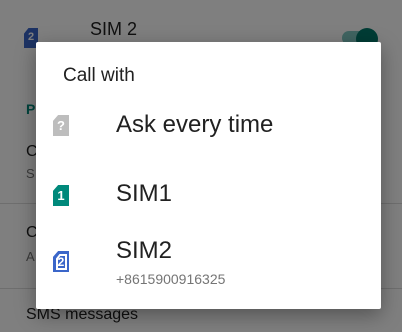 This screenshot has width=402, height=332. What do you see at coordinates (61, 125) in the screenshot?
I see `sim-question-icon: ?` at bounding box center [61, 125].